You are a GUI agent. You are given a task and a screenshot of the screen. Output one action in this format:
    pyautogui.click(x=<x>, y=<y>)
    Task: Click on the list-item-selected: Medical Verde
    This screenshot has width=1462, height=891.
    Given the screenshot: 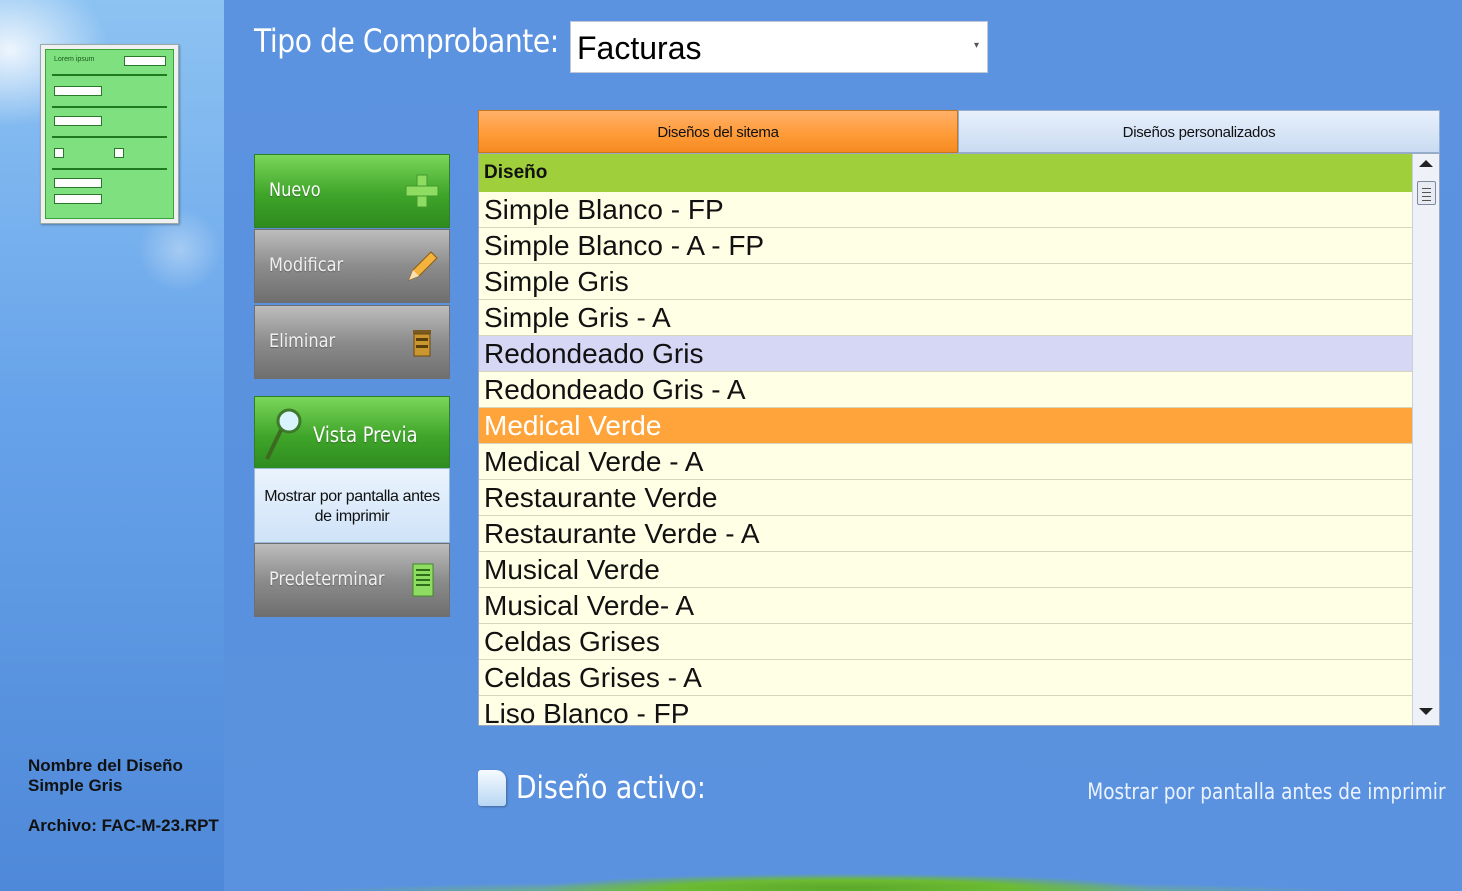 What is the action you would take?
    pyautogui.click(x=946, y=426)
    